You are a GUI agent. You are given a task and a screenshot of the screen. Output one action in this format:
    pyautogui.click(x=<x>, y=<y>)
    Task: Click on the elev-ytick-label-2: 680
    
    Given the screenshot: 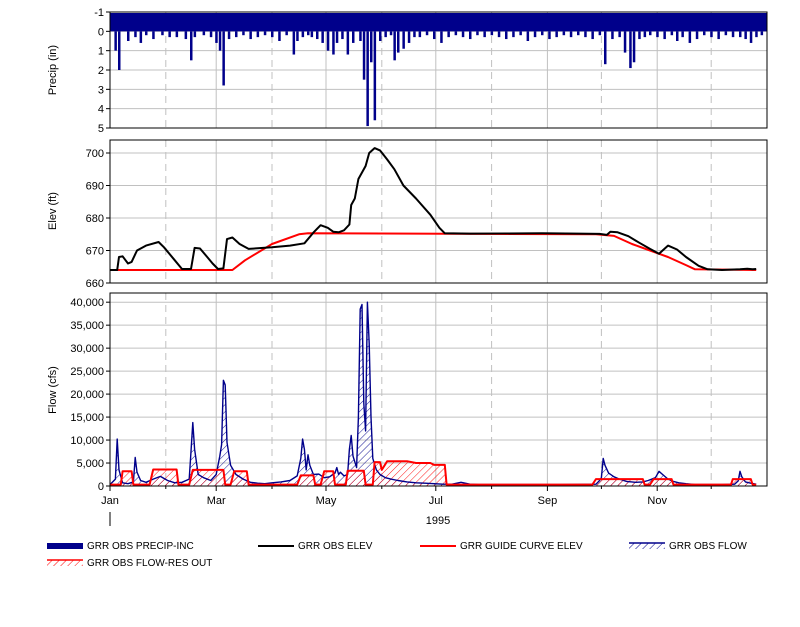 What is the action you would take?
    pyautogui.click(x=95, y=219)
    